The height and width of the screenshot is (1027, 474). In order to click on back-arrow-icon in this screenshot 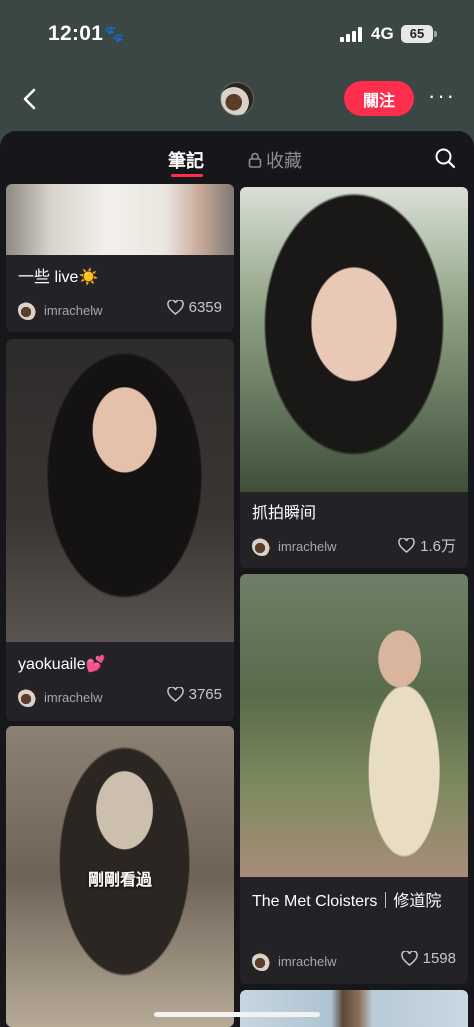, I will do `click(31, 99)`.